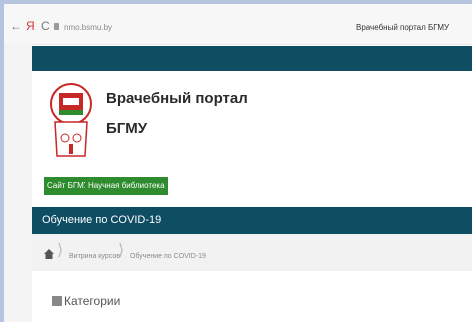  I want to click on folder-icon, so click(57, 301).